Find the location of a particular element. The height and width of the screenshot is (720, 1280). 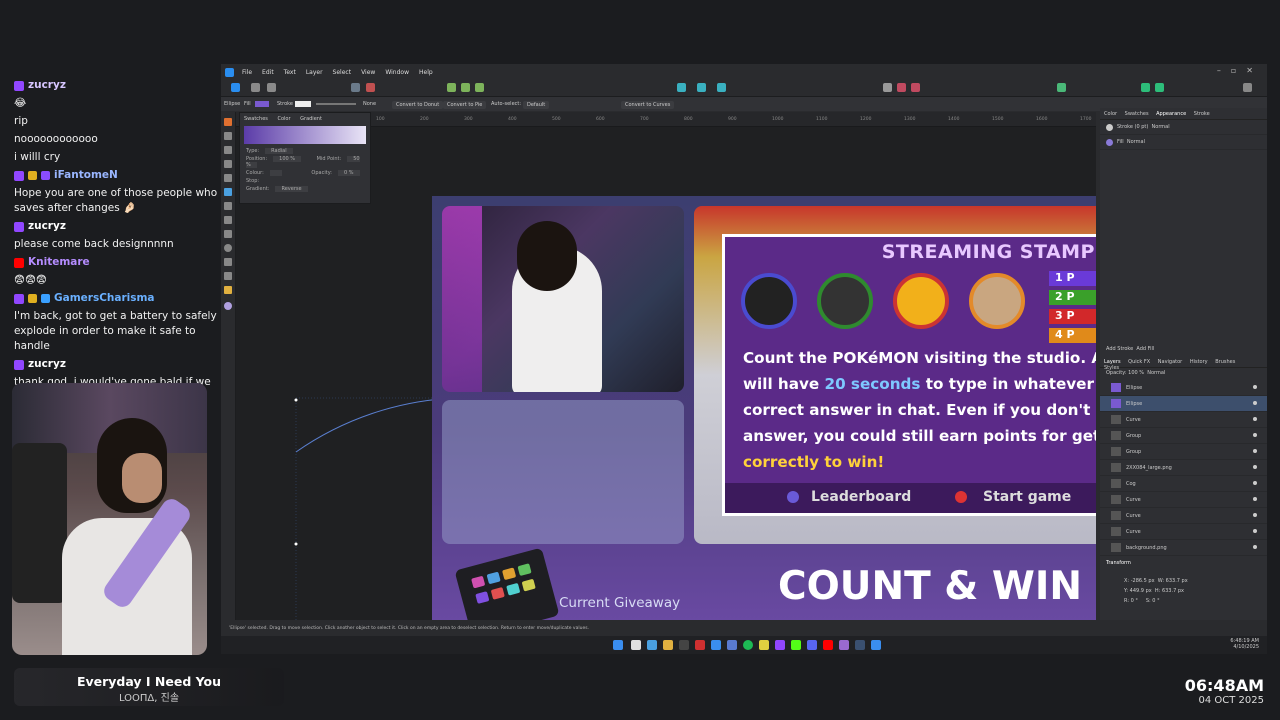

add-fill-button: Add Fill is located at coordinates (1145, 349).